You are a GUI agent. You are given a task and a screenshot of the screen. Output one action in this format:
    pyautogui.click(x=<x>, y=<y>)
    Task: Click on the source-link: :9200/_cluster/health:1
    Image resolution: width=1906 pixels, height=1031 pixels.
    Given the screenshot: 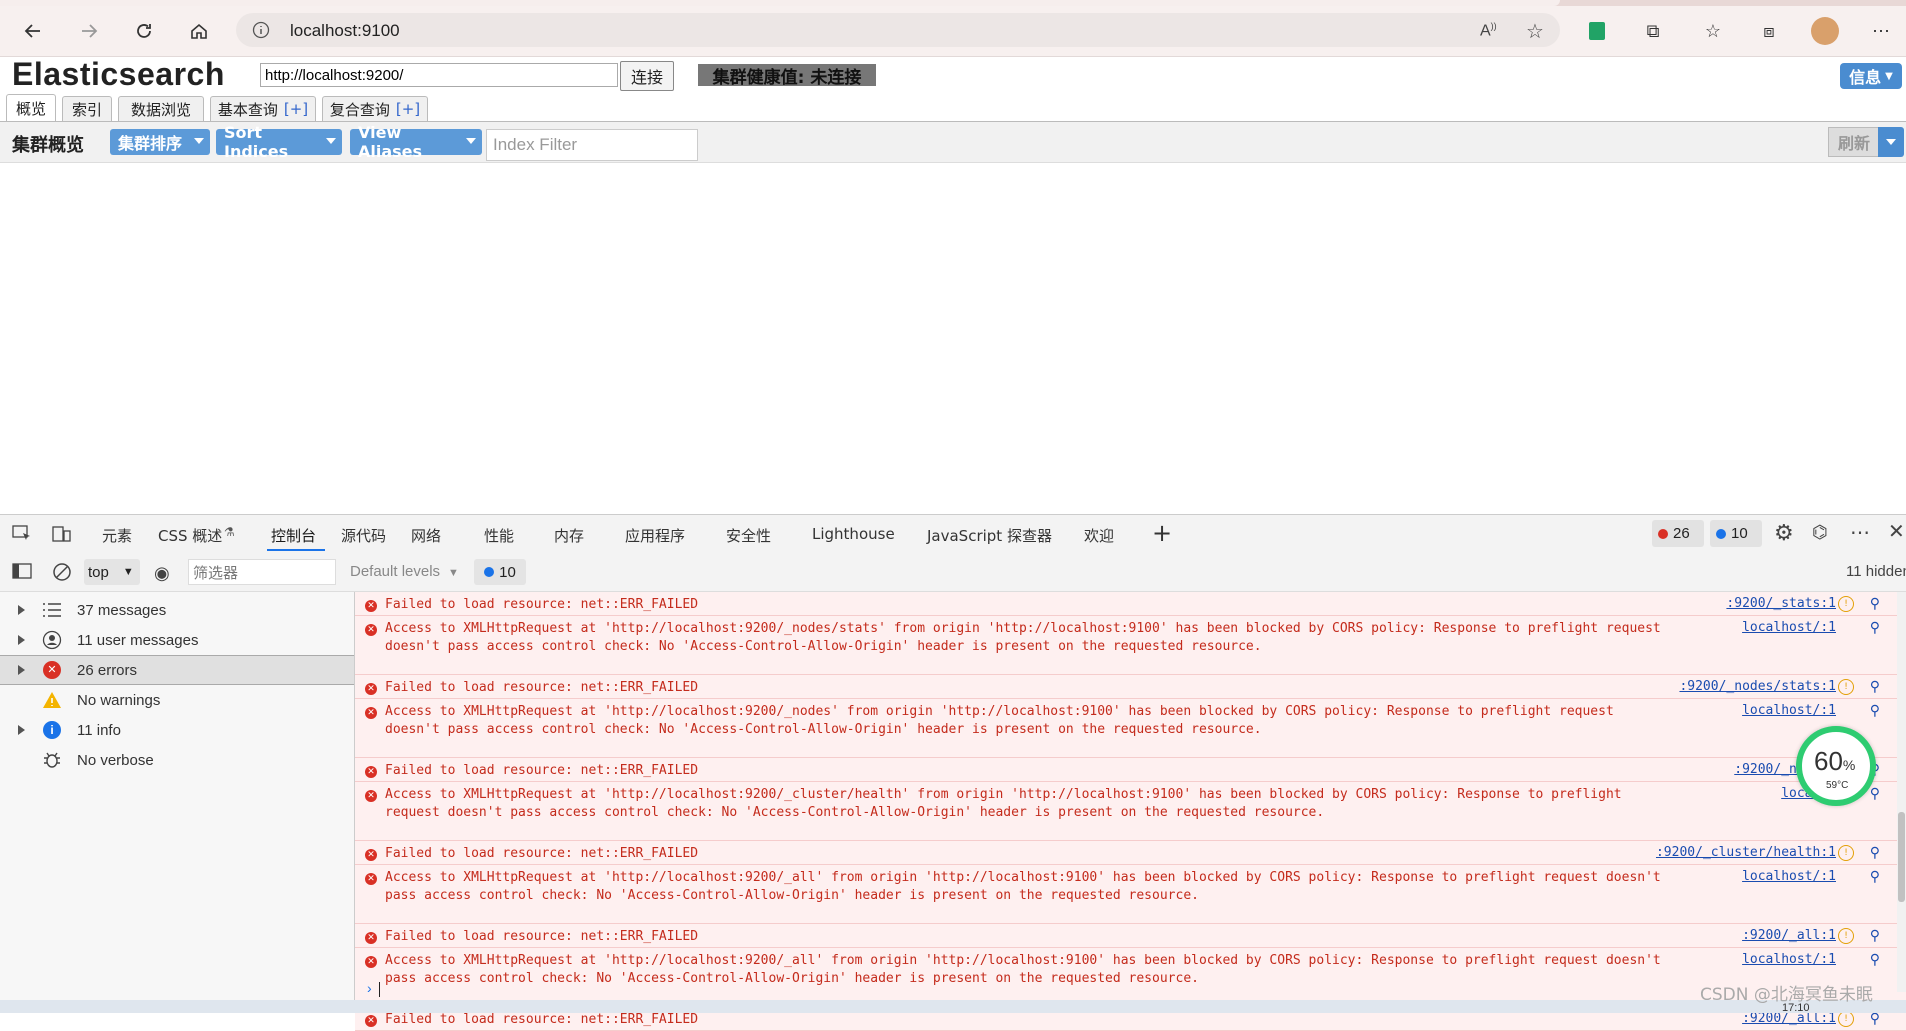 What is the action you would take?
    pyautogui.click(x=1746, y=852)
    